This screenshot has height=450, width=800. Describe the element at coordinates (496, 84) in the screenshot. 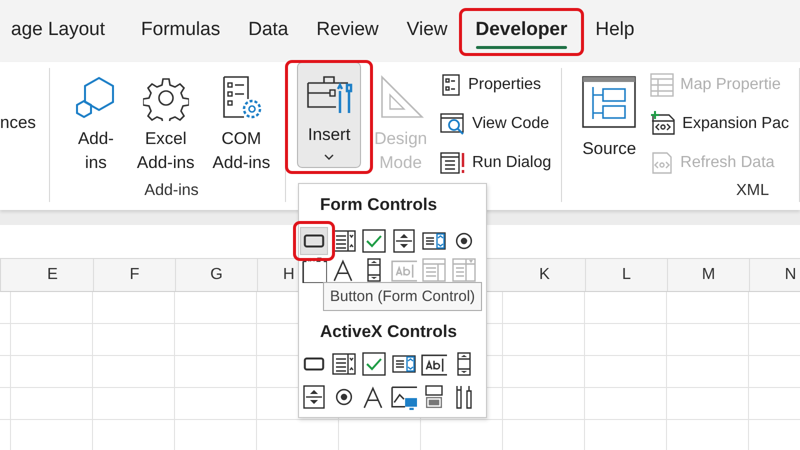

I see `ribbon-command: Properties` at that location.